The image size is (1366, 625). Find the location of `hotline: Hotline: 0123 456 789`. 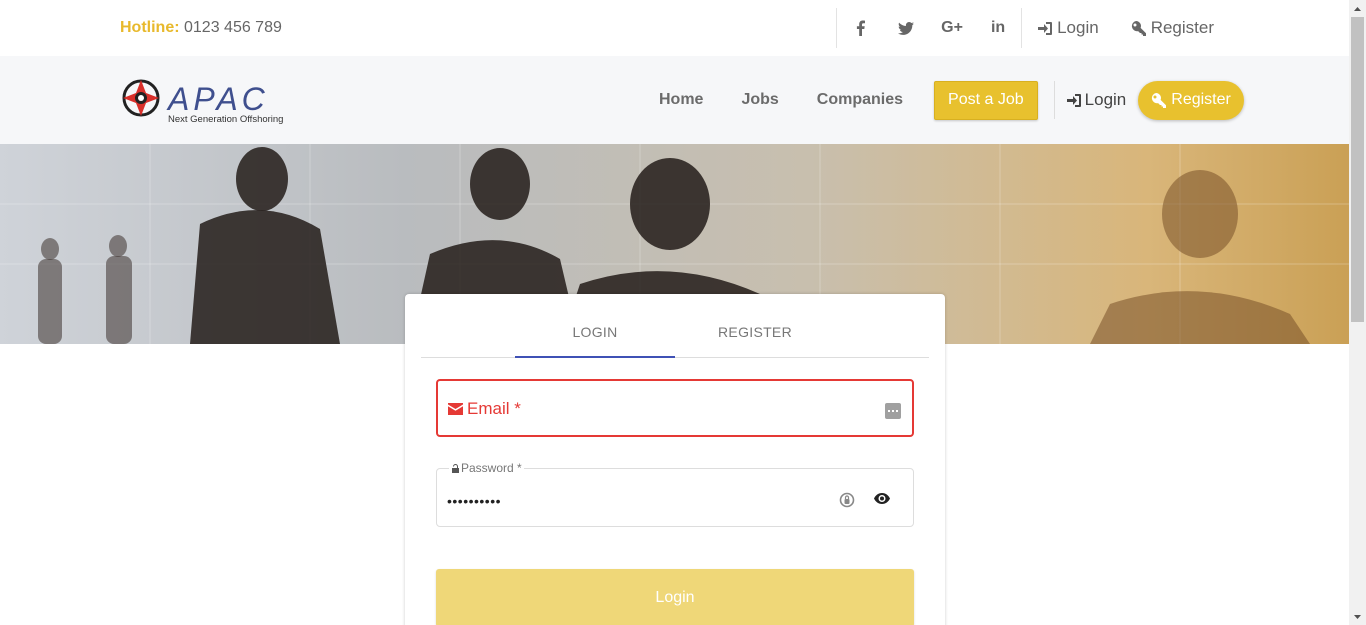

hotline: Hotline: 0123 456 789 is located at coordinates (201, 28).